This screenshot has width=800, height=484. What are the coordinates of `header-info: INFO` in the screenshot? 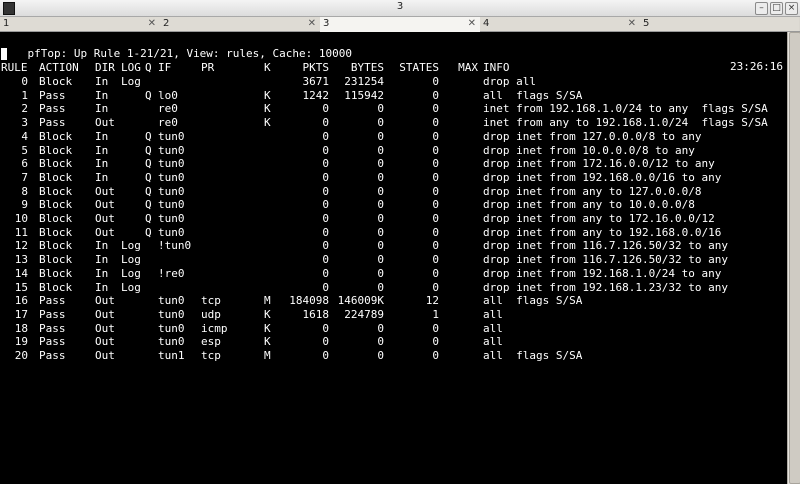 It's located at (496, 67).